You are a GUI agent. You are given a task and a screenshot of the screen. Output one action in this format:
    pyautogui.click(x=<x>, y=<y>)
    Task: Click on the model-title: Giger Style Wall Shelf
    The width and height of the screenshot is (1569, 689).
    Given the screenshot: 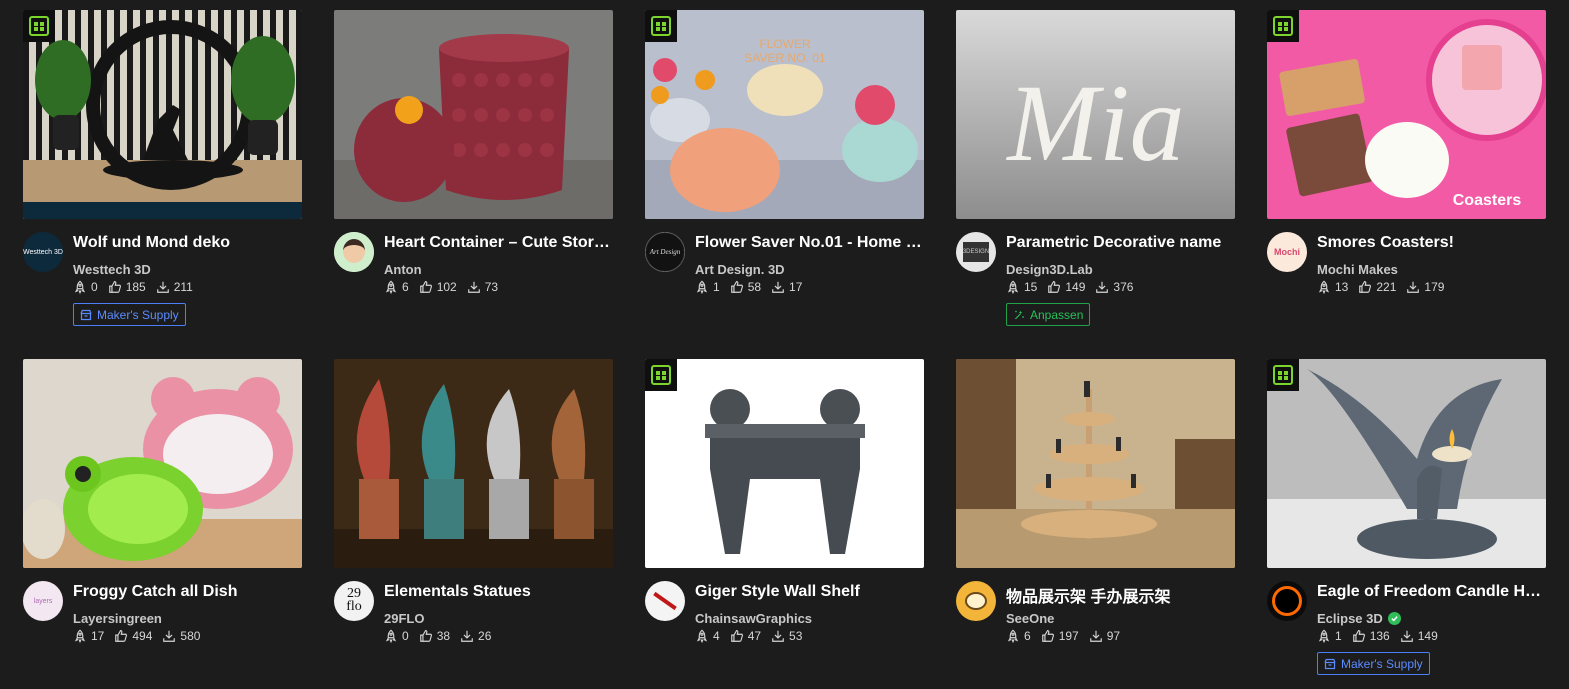 What is the action you would take?
    pyautogui.click(x=809, y=592)
    